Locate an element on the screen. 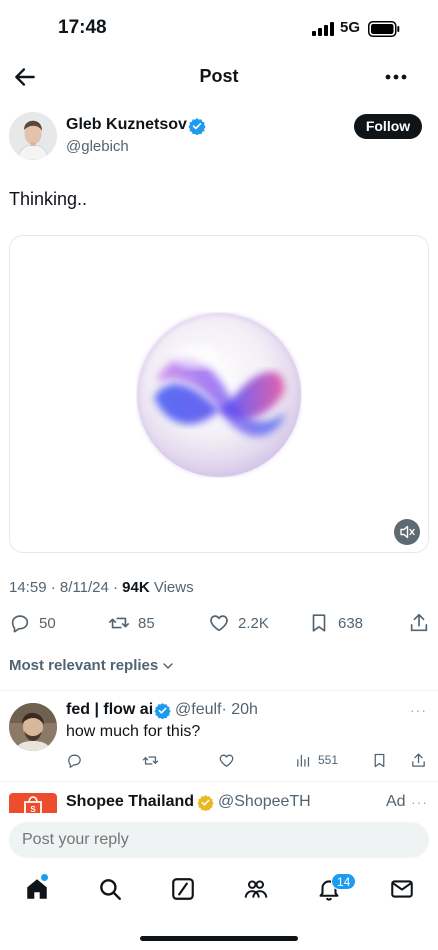 This screenshot has width=438, height=950. reply-button: 50 is located at coordinates (32, 623).